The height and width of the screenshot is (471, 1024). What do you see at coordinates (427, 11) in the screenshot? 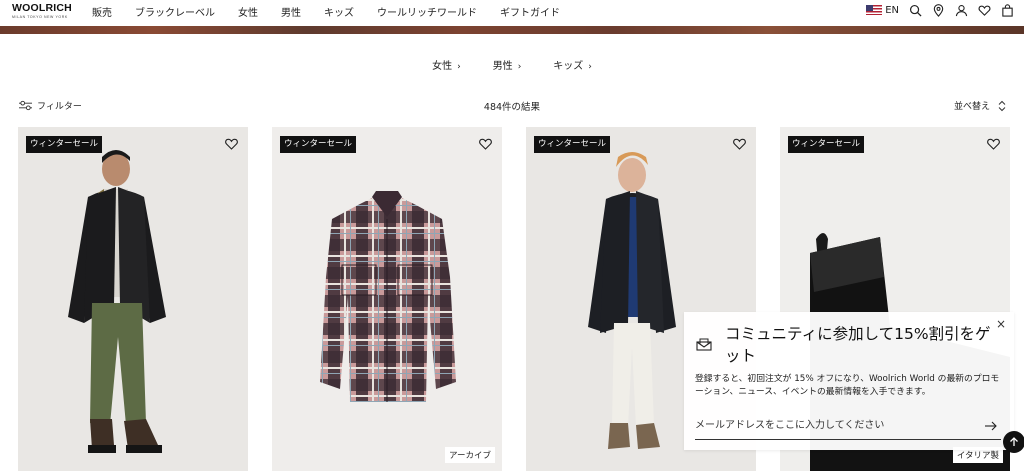
I see `nav-woolrich-world: ウールリッチワールド` at bounding box center [427, 11].